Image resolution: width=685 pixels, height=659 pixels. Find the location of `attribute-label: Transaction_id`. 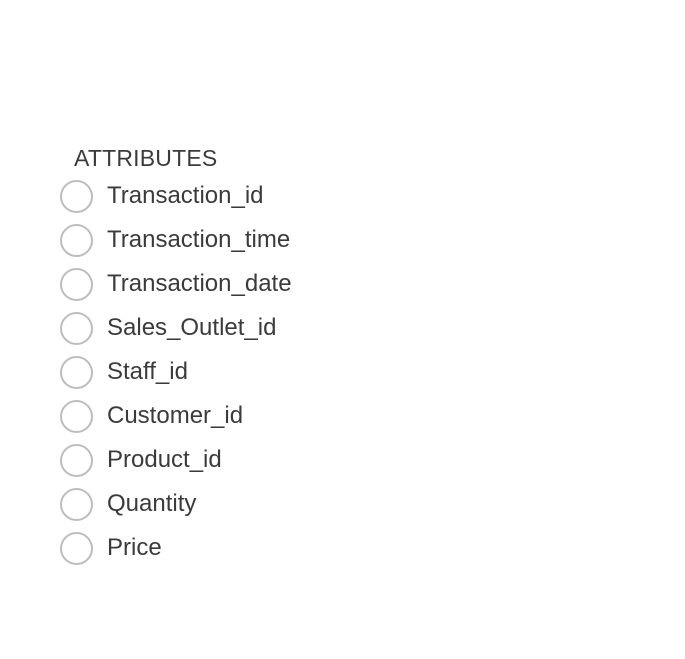

attribute-label: Transaction_id is located at coordinates (185, 195).